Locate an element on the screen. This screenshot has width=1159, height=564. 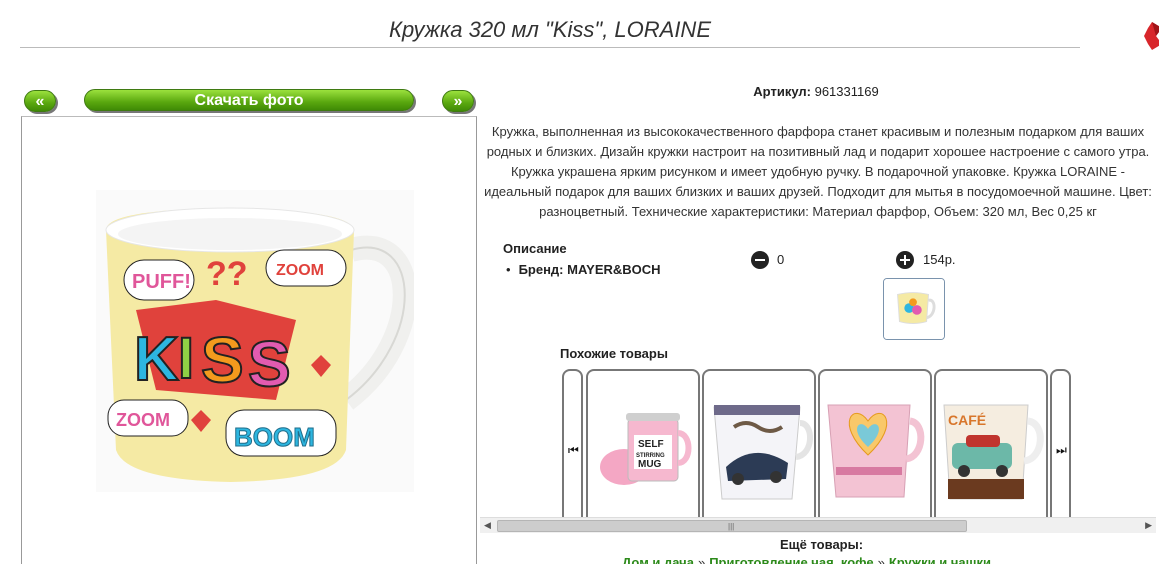
price: 154р. is located at coordinates (939, 259).